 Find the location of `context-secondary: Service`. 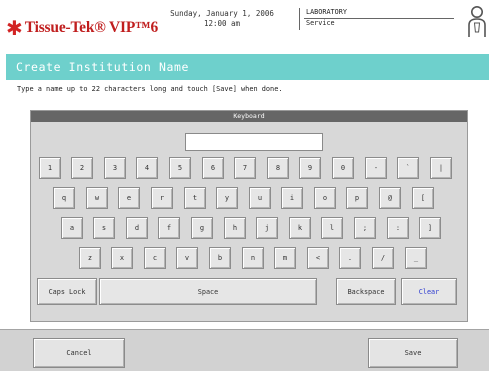

context-secondary: Service is located at coordinates (320, 23).